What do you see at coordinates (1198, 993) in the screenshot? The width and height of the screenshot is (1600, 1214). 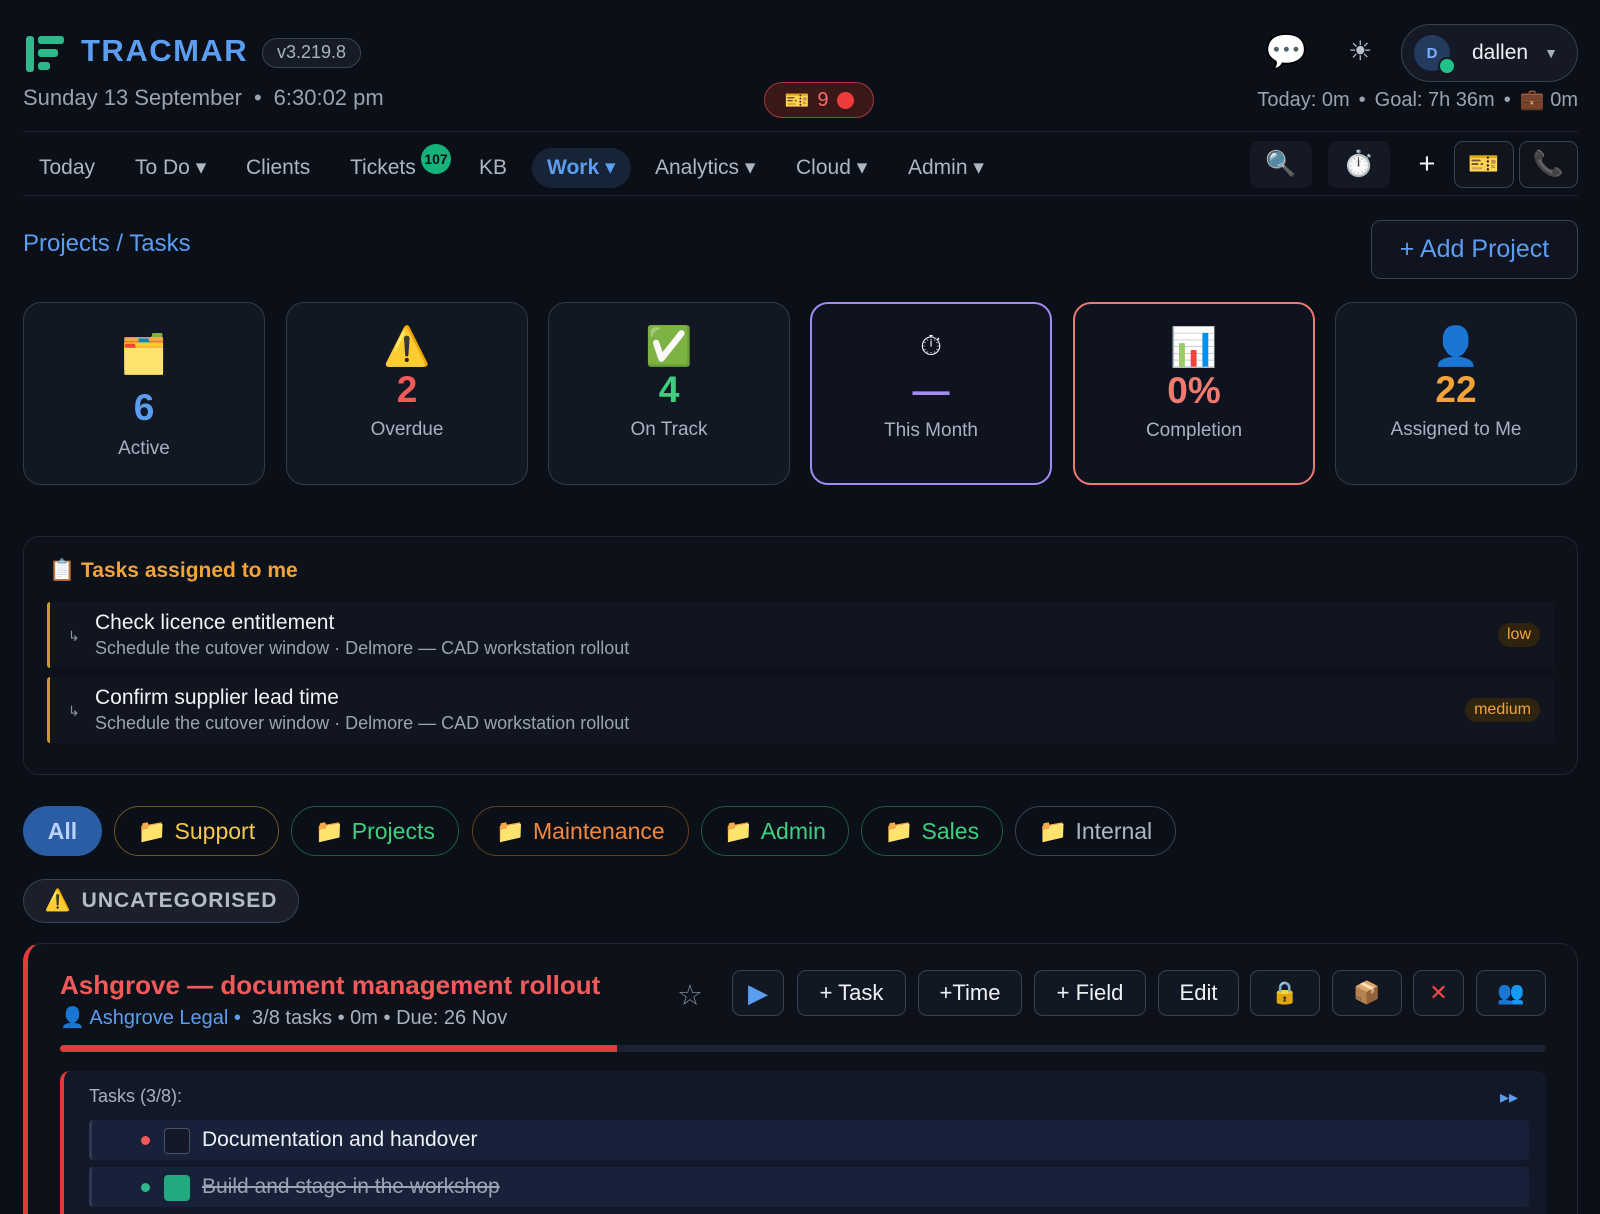 I see `edit-project-button: Edit` at bounding box center [1198, 993].